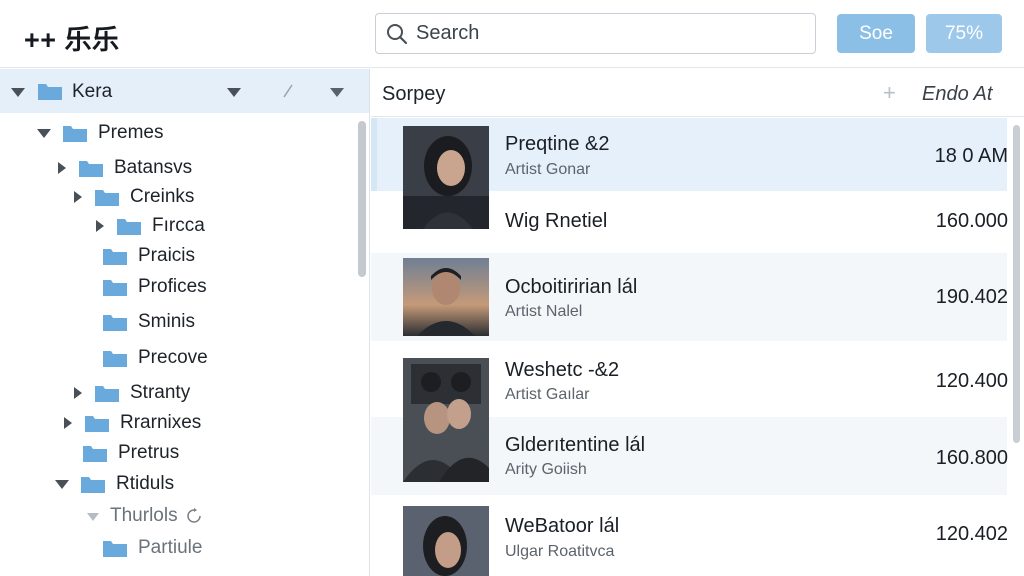 The image size is (1024, 576). I want to click on tree-item-label: Precove, so click(173, 357).